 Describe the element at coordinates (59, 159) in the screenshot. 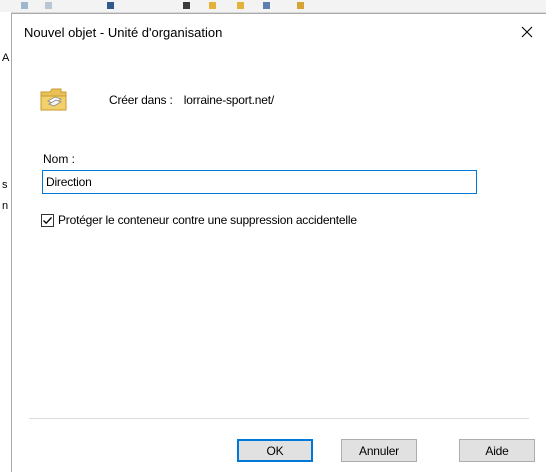

I see `name-label: Nom :` at that location.